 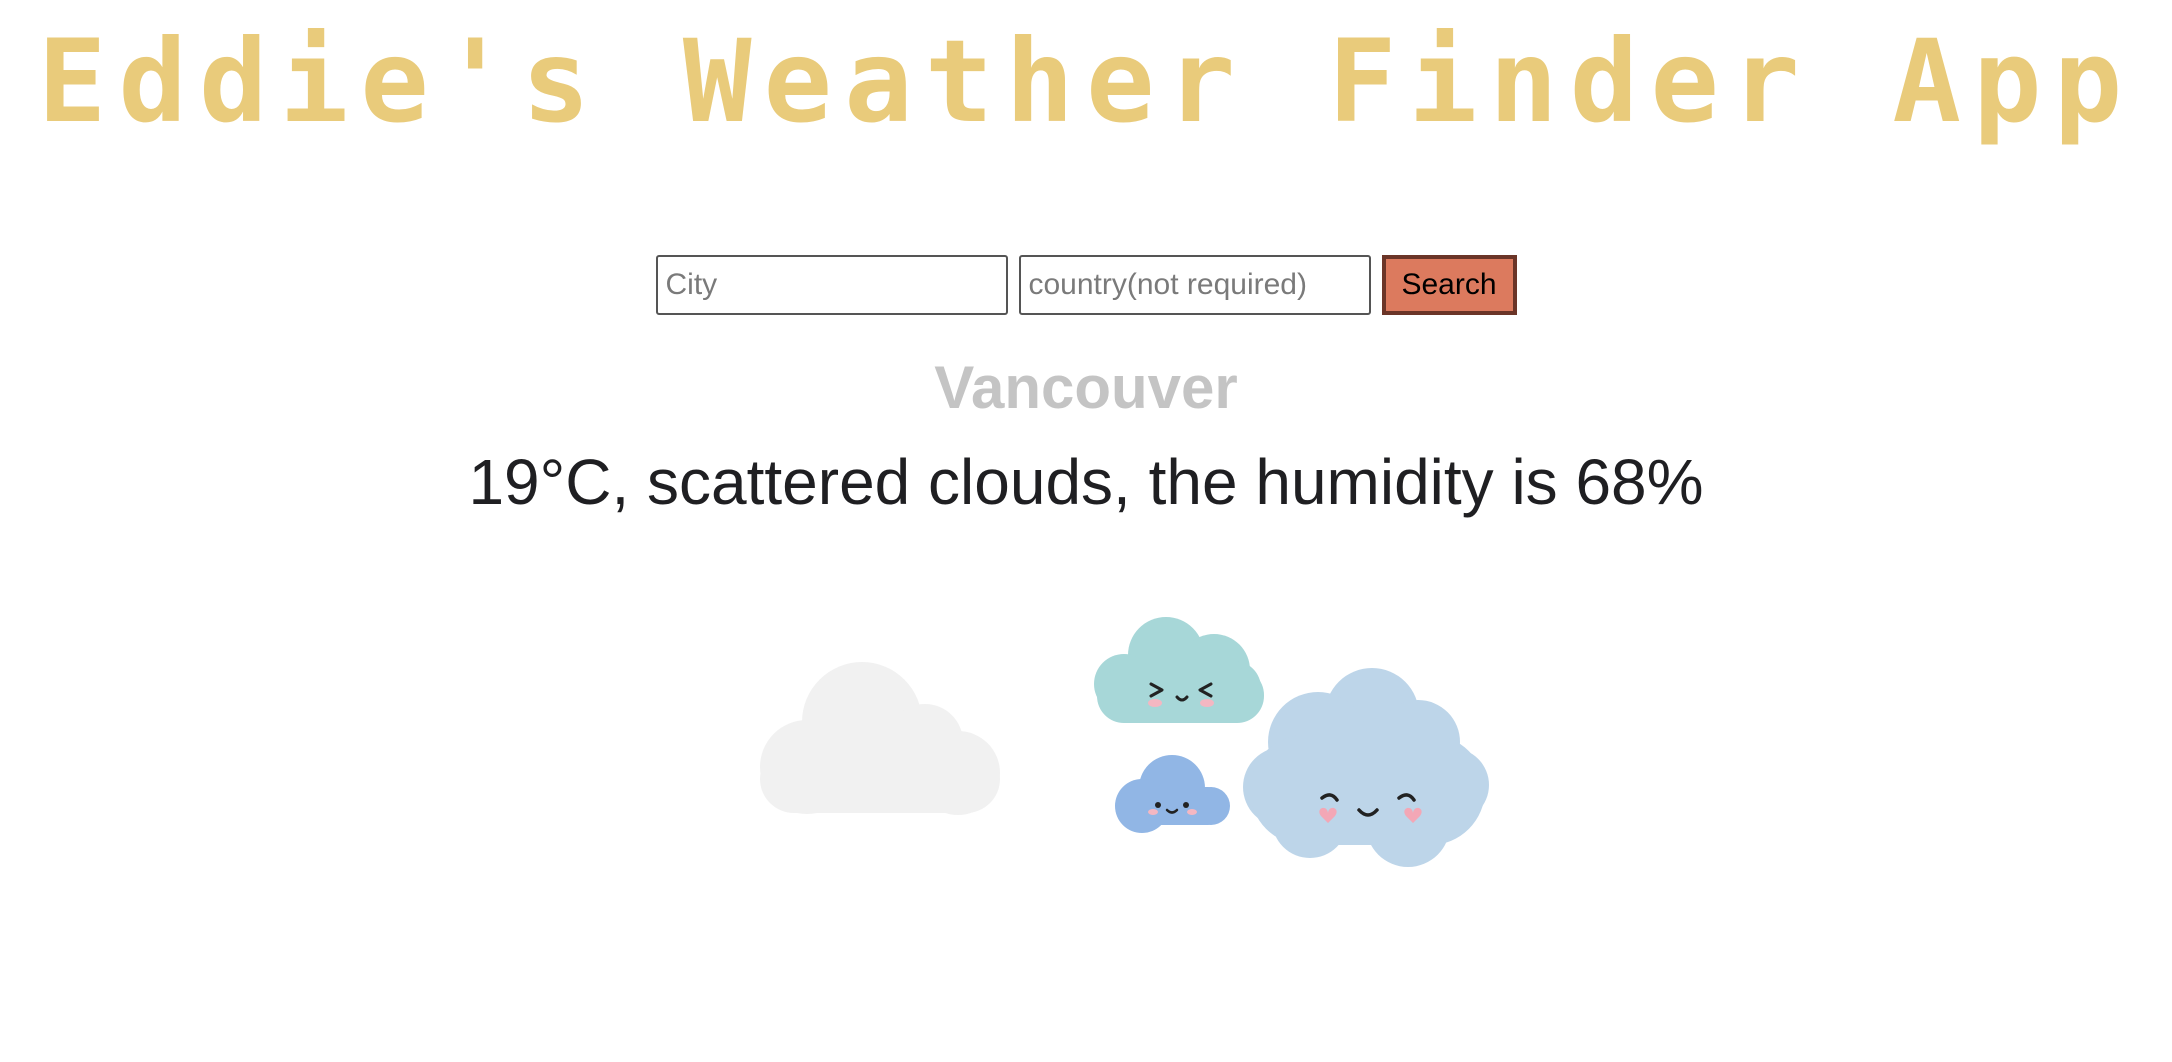 I want to click on teal-cloud-icon, so click(x=1179, y=670).